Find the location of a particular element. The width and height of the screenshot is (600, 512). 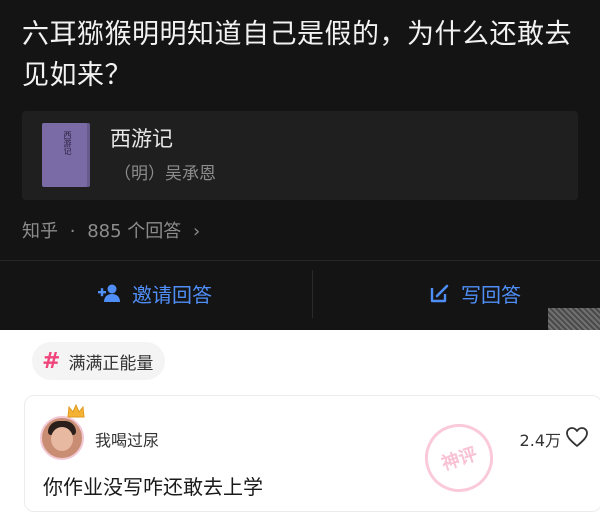

book-cover-text: 西游记 is located at coordinates (67, 143).